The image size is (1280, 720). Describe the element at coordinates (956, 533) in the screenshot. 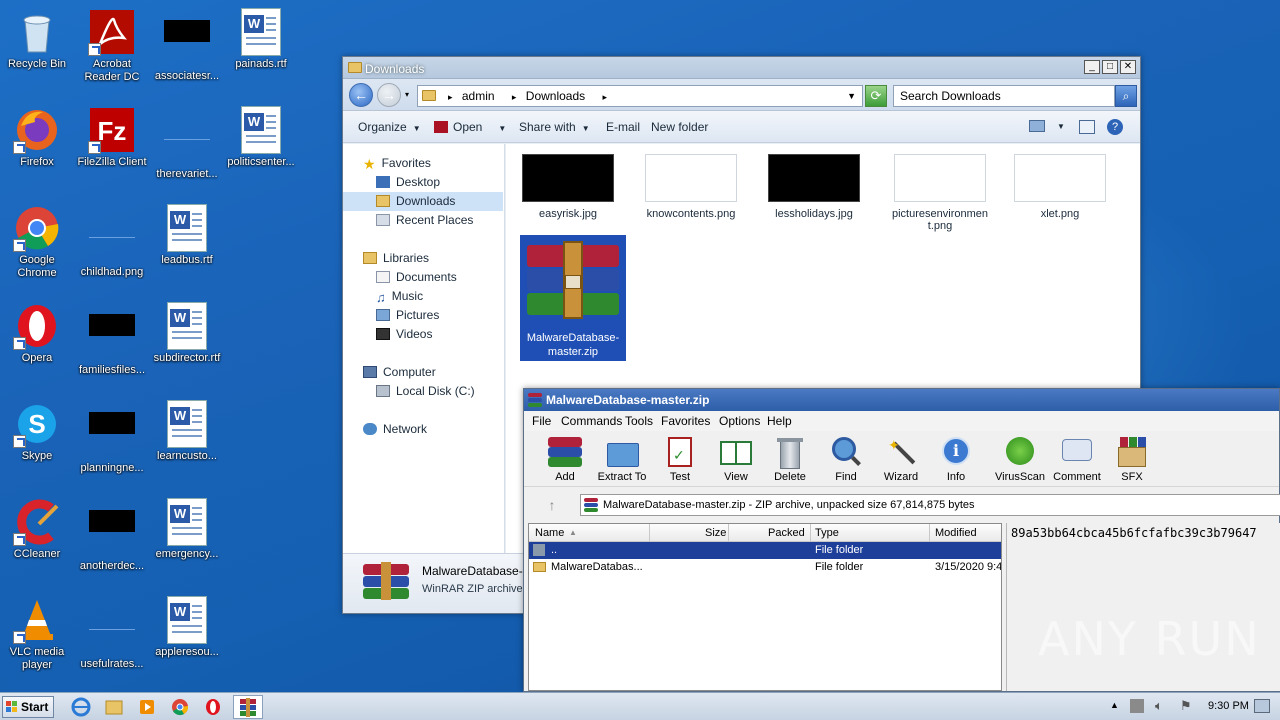

I see `column-modified: Modified` at that location.